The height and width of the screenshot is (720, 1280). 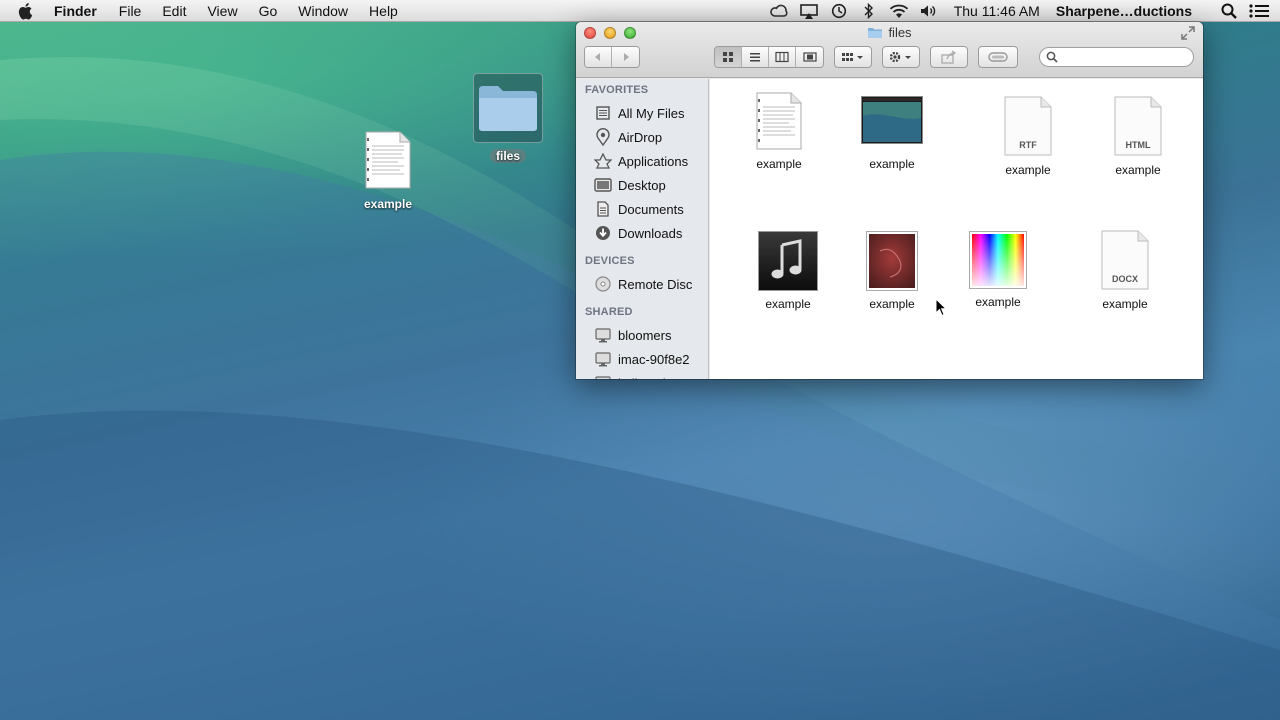 What do you see at coordinates (603, 185) in the screenshot?
I see `desktop-icon` at bounding box center [603, 185].